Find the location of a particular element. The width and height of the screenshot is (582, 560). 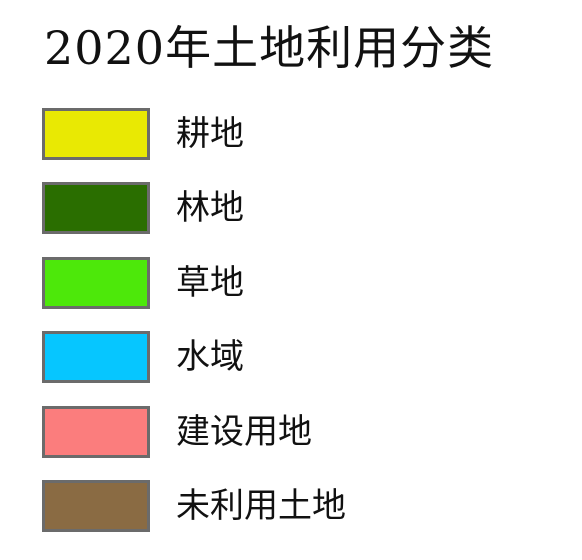

legend-item-cropland: 耕地 is located at coordinates (292, 136).